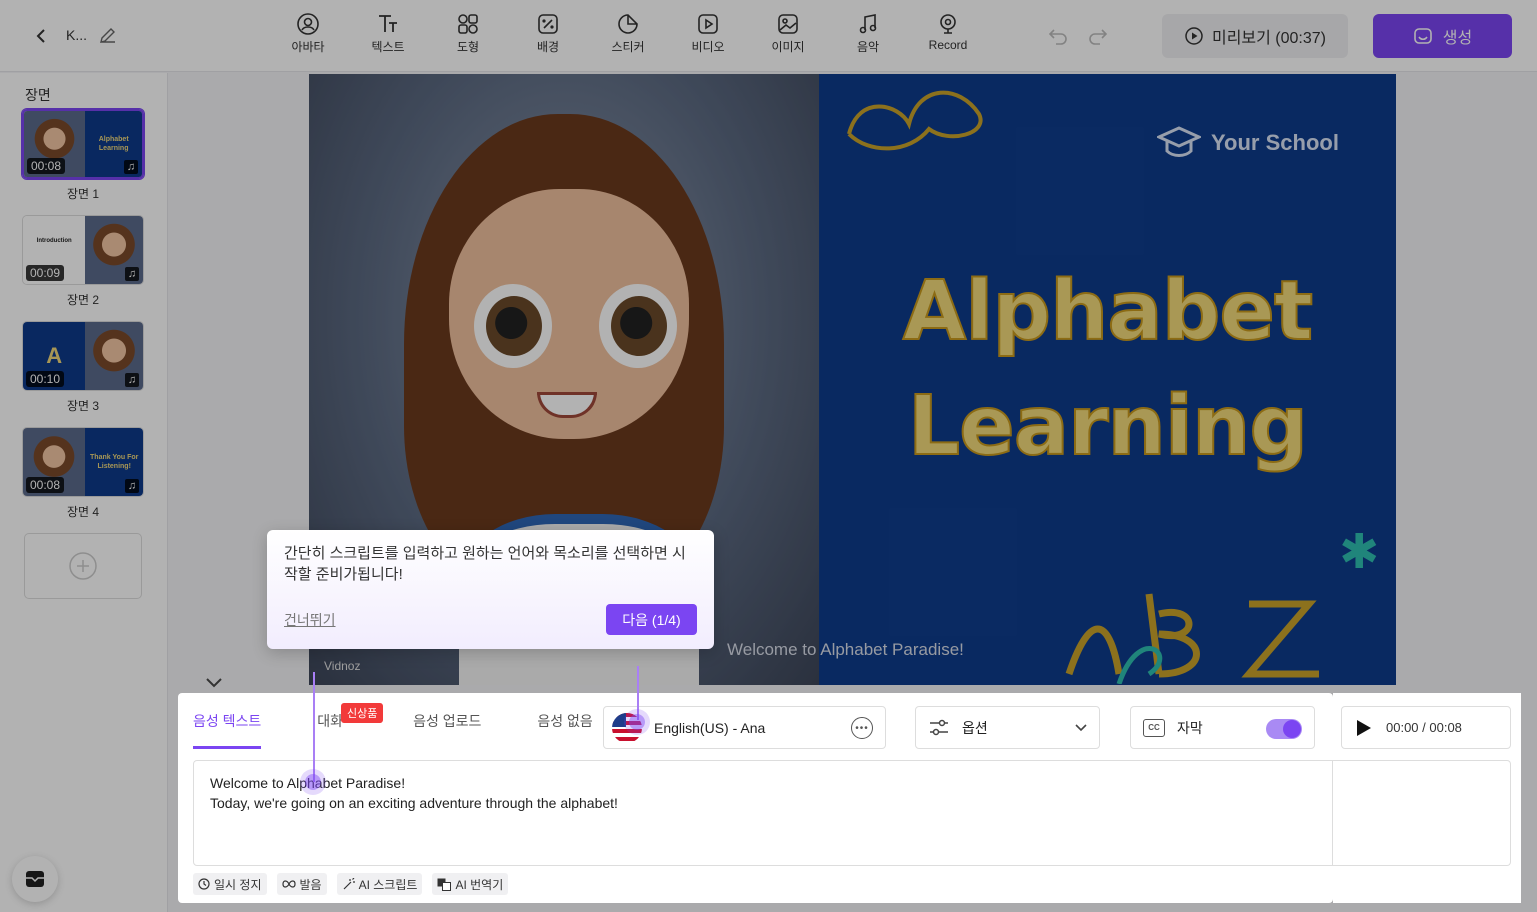 This screenshot has height=912, width=1537. I want to click on scene-item-4: Thank You For Listening! 00:08 ♫ 장면 4, so click(83, 473).